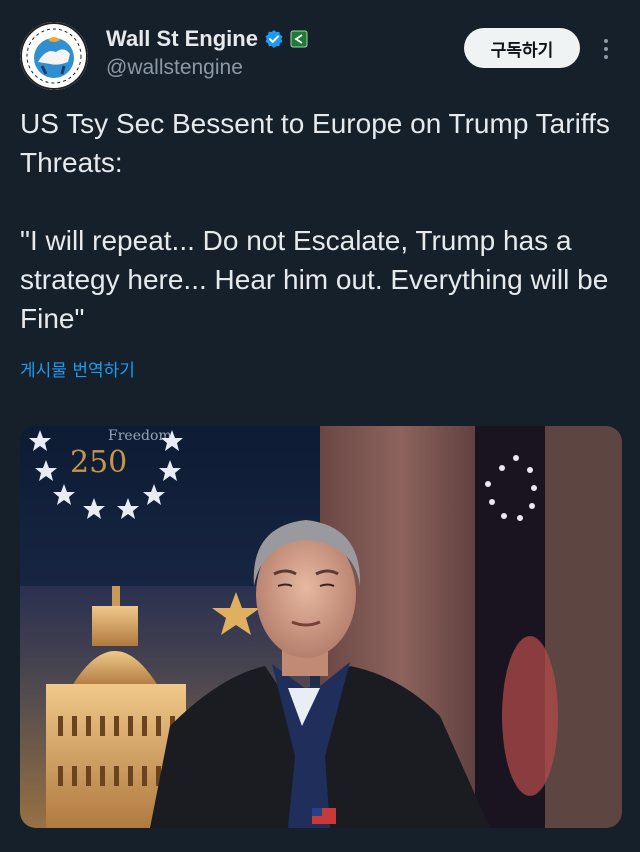  I want to click on translate-post-link: 게시물 번역하기, so click(77, 368).